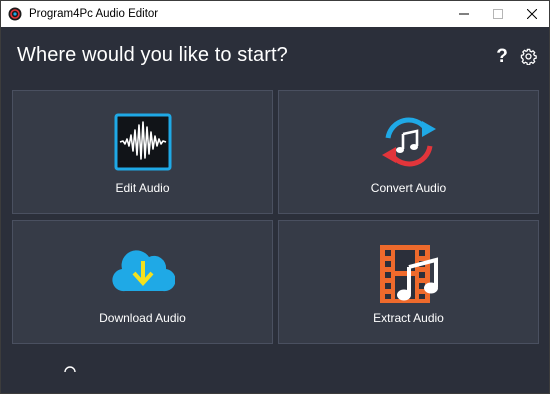 The width and height of the screenshot is (550, 394). I want to click on convert-audio-label: Convert Audio, so click(408, 188).